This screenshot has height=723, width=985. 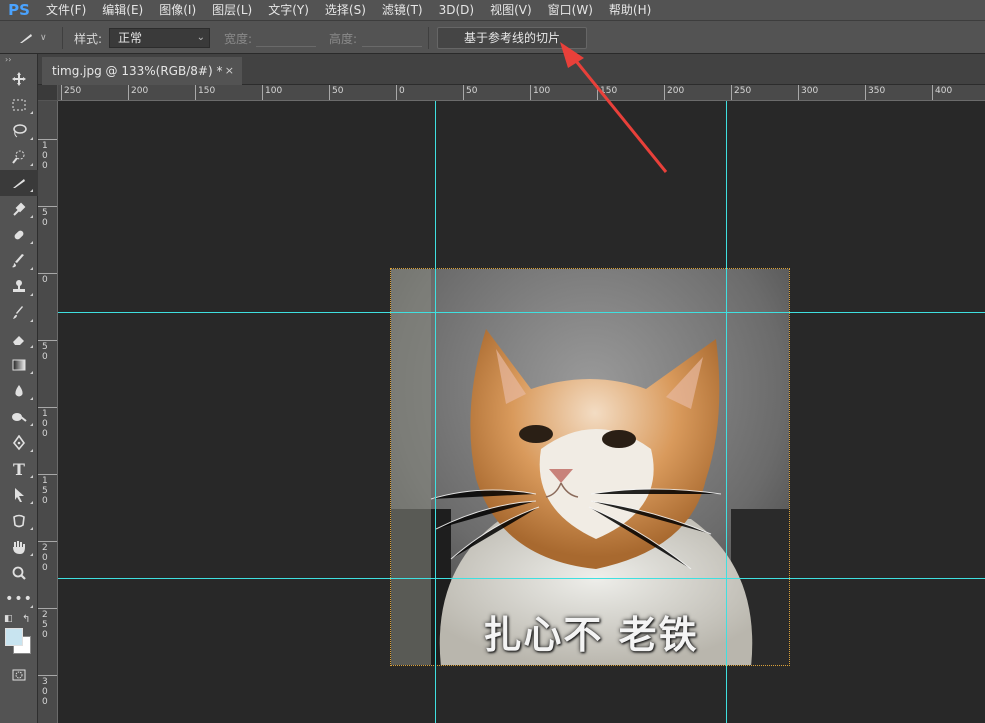 I want to click on pen-icon, so click(x=19, y=443).